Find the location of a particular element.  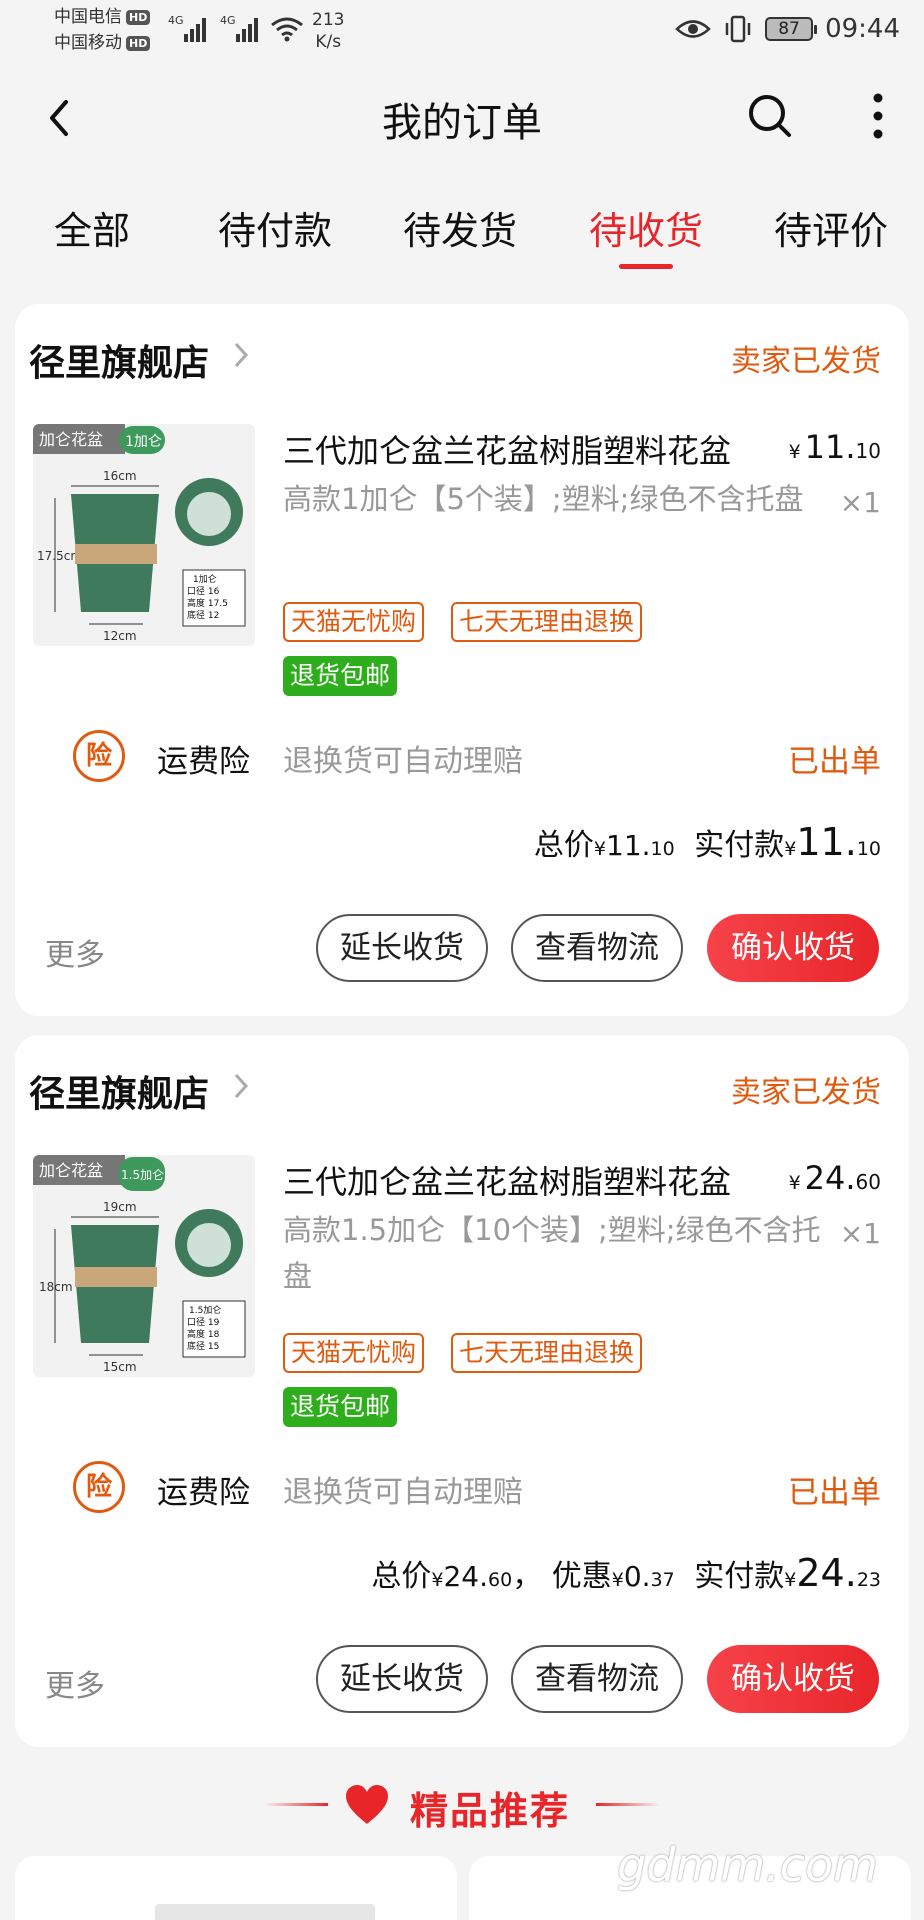

svg-text: 口径 16 is located at coordinates (203, 591).